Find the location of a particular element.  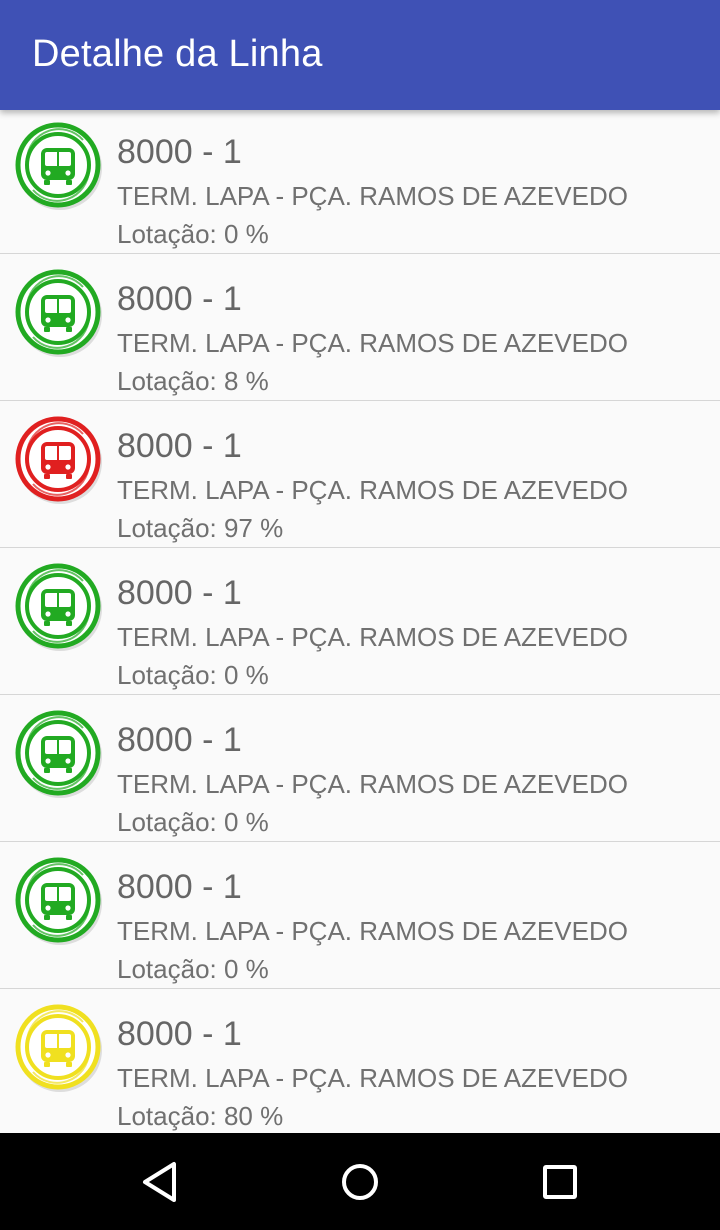

recents-button is located at coordinates (560, 1182).